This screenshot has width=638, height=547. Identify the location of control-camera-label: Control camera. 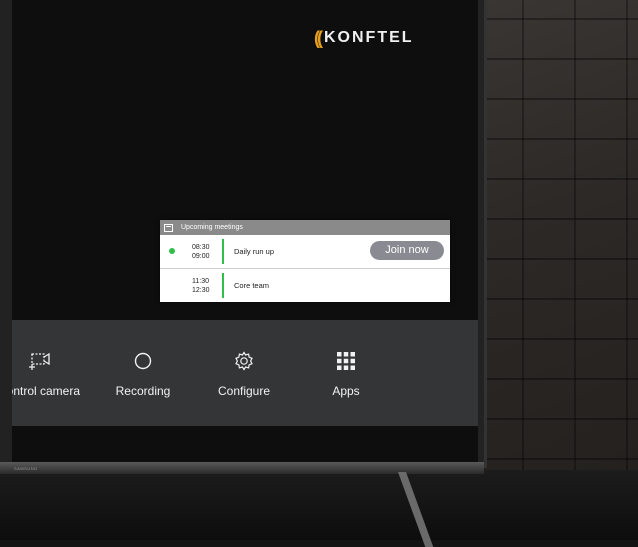
(46, 391).